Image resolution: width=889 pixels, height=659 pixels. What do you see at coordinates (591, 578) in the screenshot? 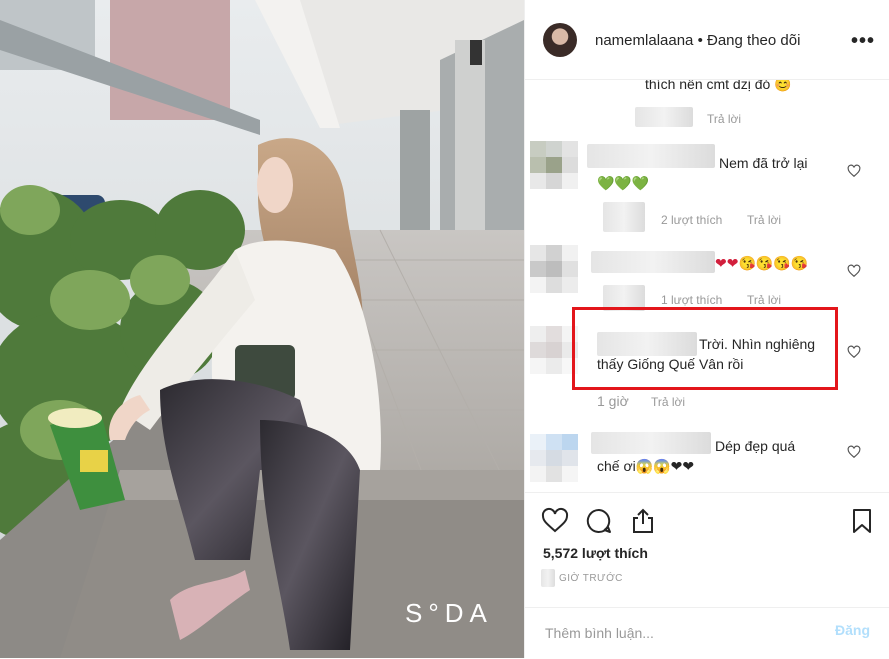
I see `post-time: GIỜ TRƯỚC` at bounding box center [591, 578].